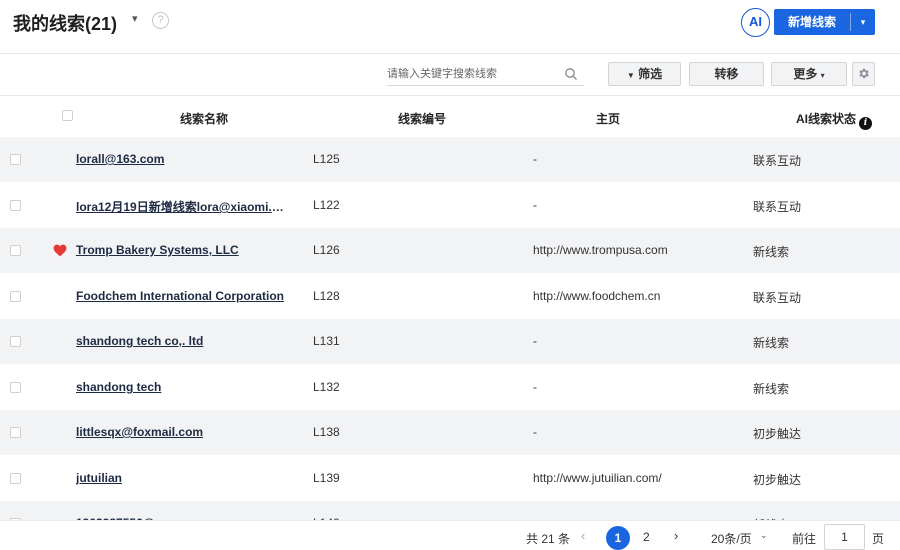 The height and width of the screenshot is (550, 900). I want to click on lead-name-link: jutuilian, so click(182, 478).